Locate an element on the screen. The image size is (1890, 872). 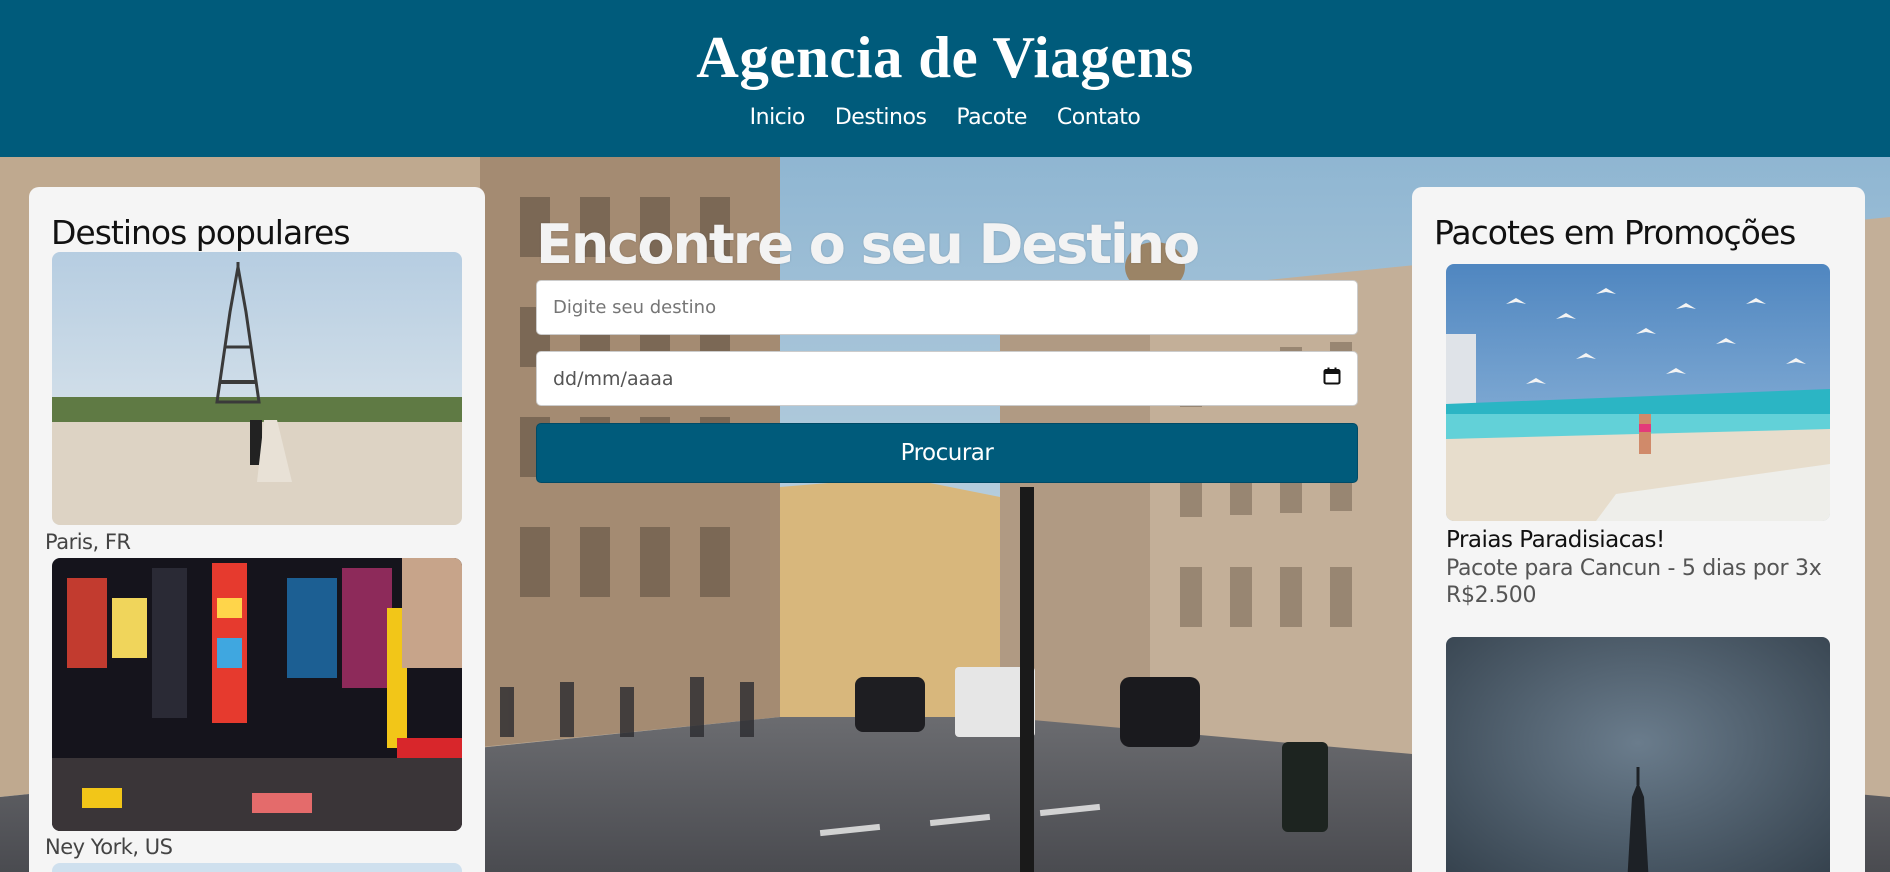
times-square-photo is located at coordinates (257, 694).